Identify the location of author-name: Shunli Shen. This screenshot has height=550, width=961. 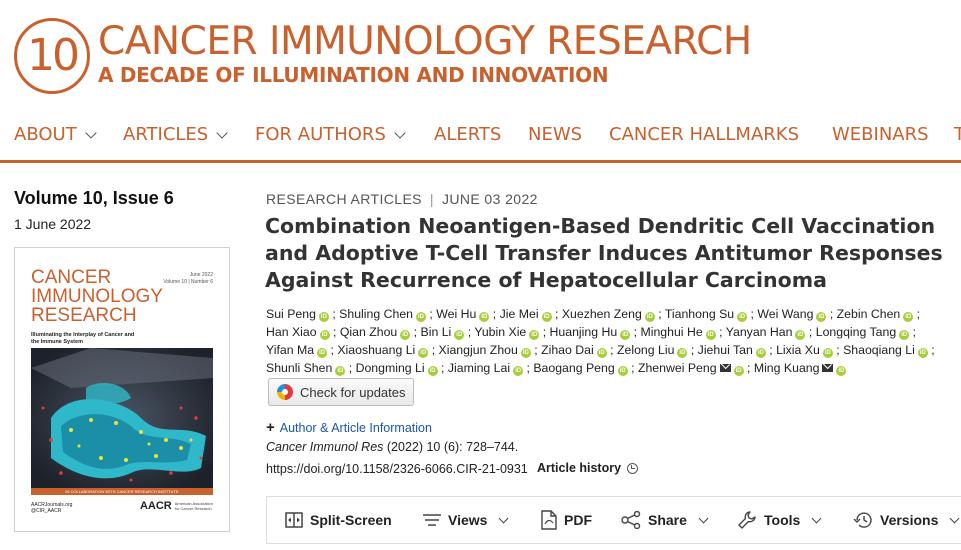
(299, 368).